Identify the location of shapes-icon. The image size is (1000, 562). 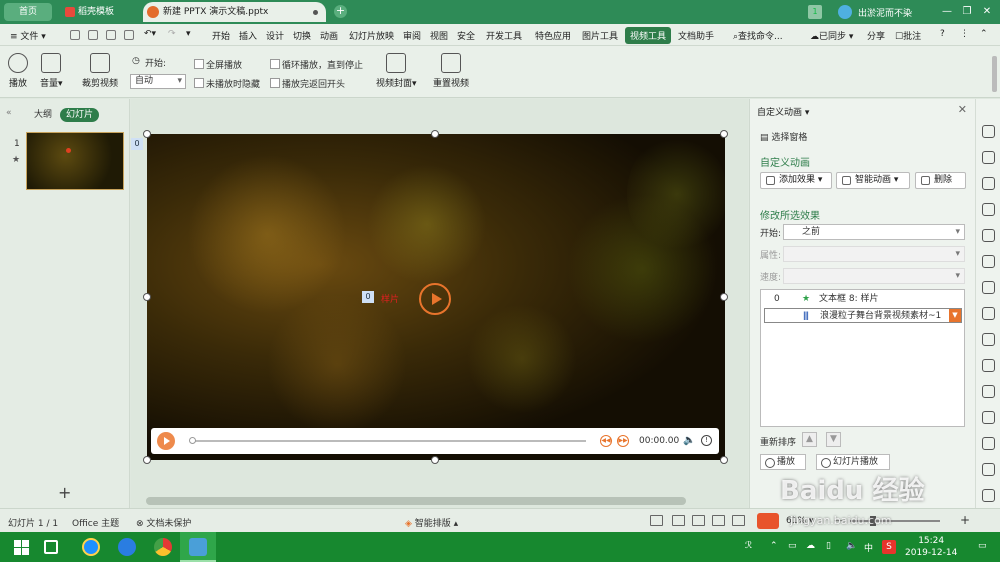
(988, 157).